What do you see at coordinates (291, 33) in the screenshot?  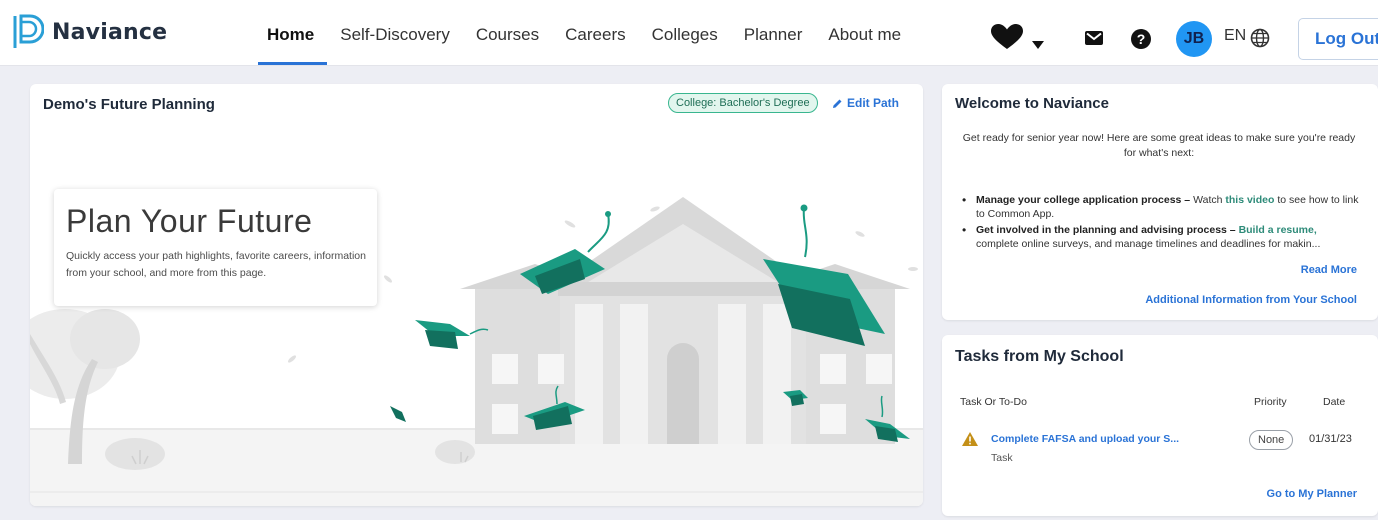 I see `nav-home: Home` at bounding box center [291, 33].